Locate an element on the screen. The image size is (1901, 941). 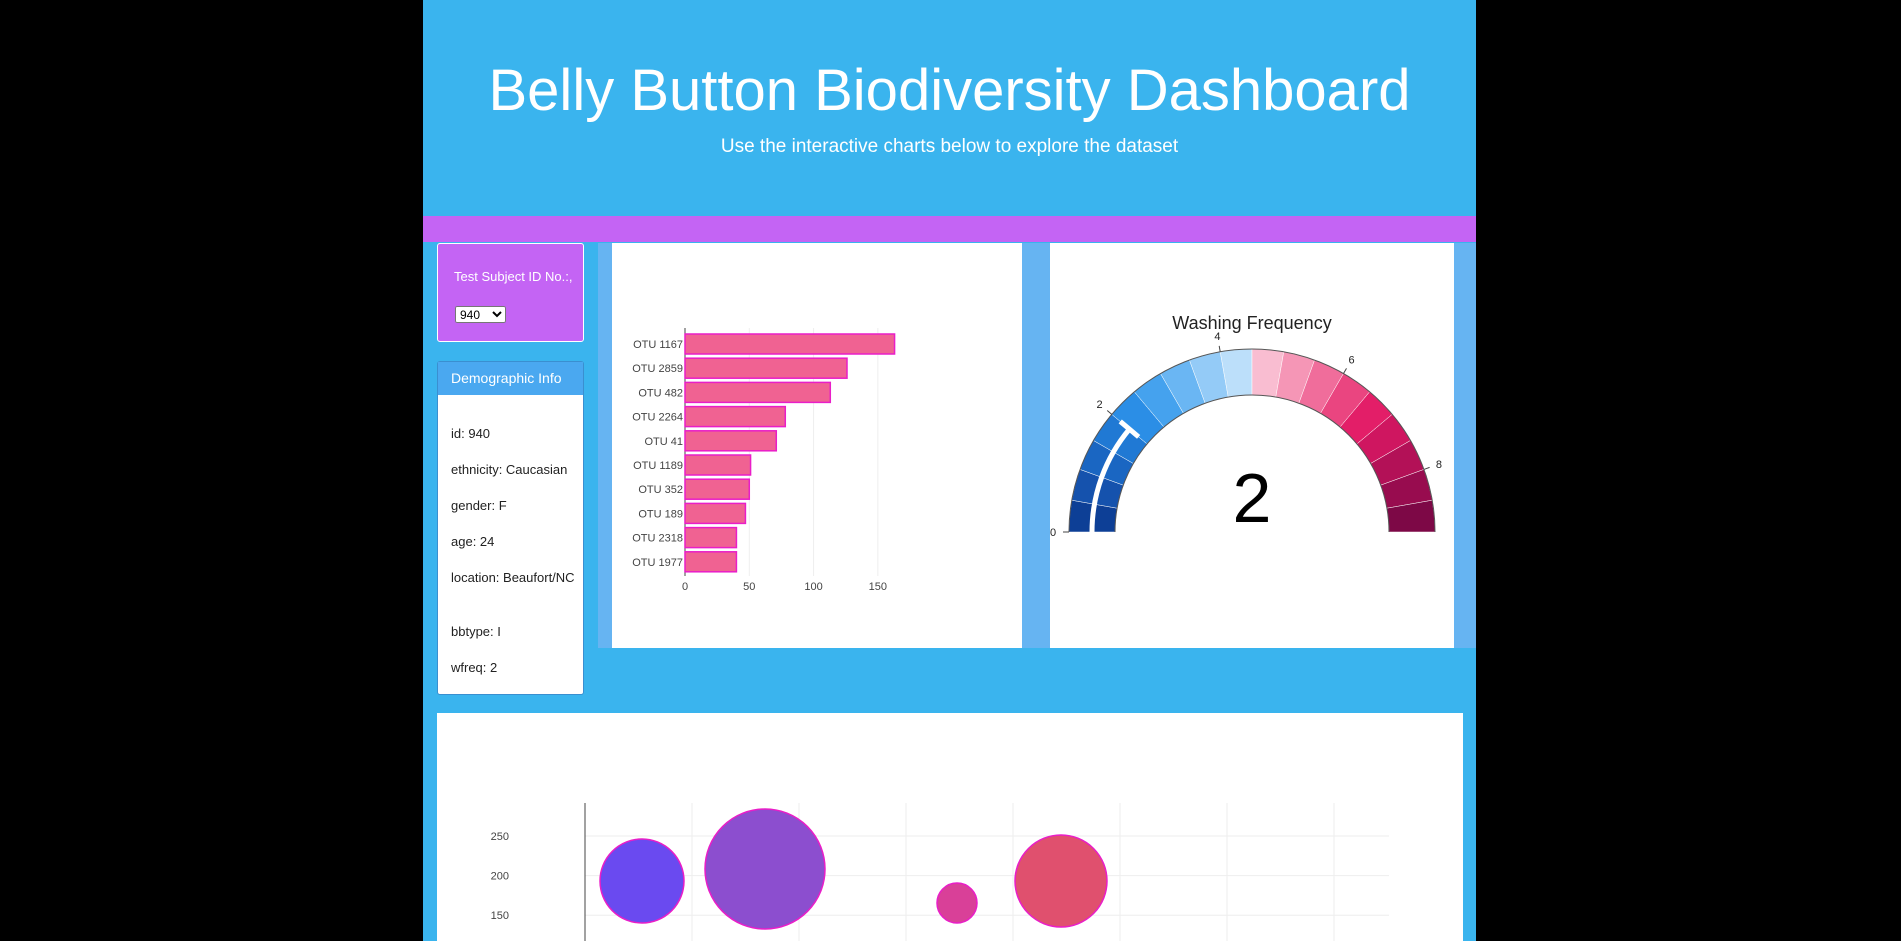
demographic-item: location: Beaufort/NC is located at coordinates (513, 577).